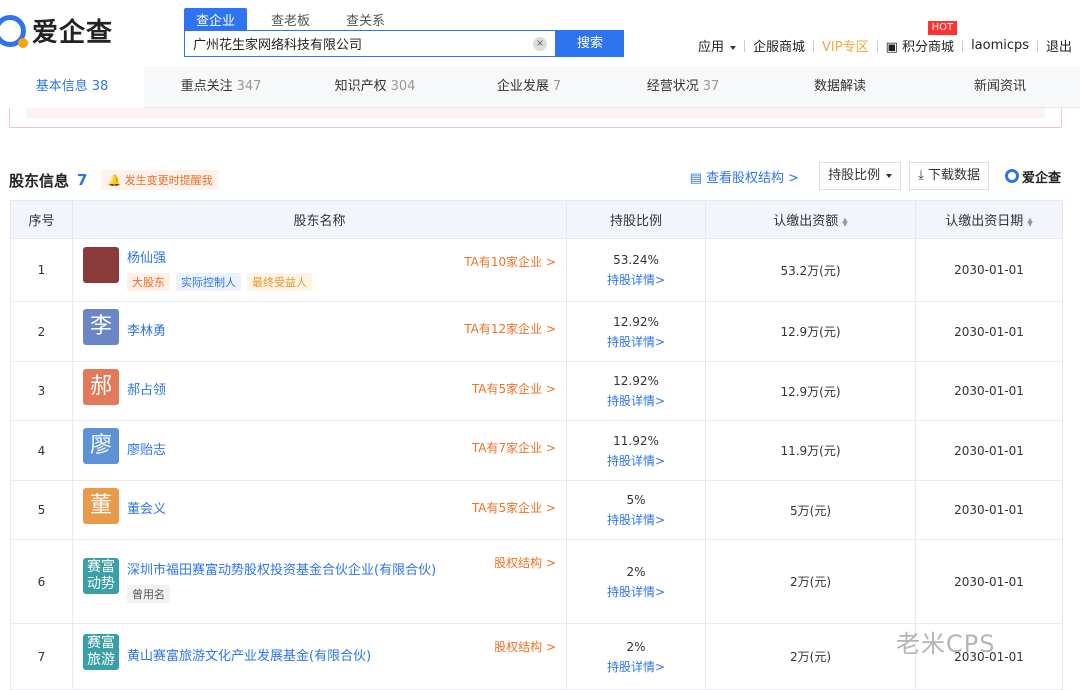 This screenshot has width=1080, height=690. Describe the element at coordinates (370, 43) in the screenshot. I see `search-input: 广州花生家网络科技有限公司 ×` at that location.